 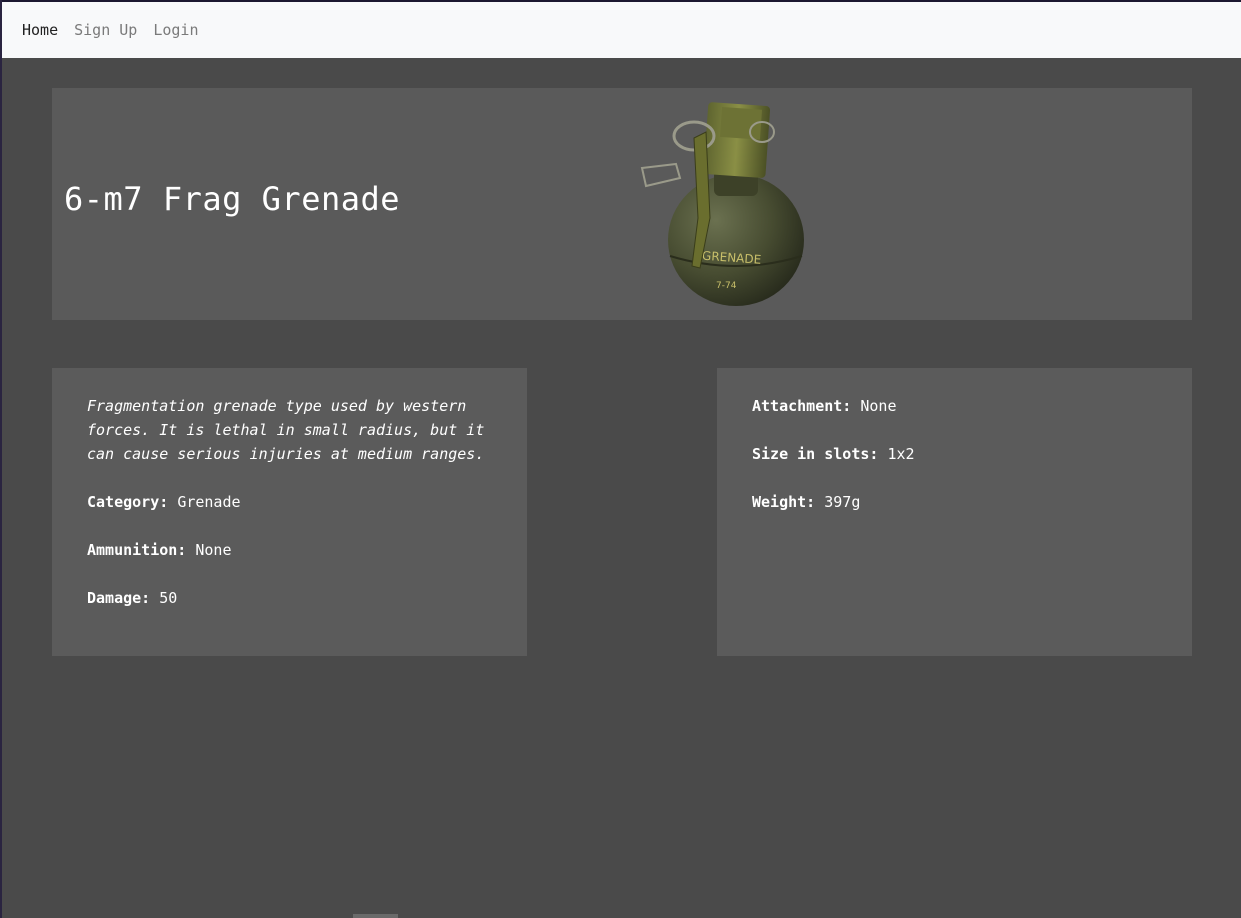 I want to click on nav-link-login: Login, so click(x=175, y=30).